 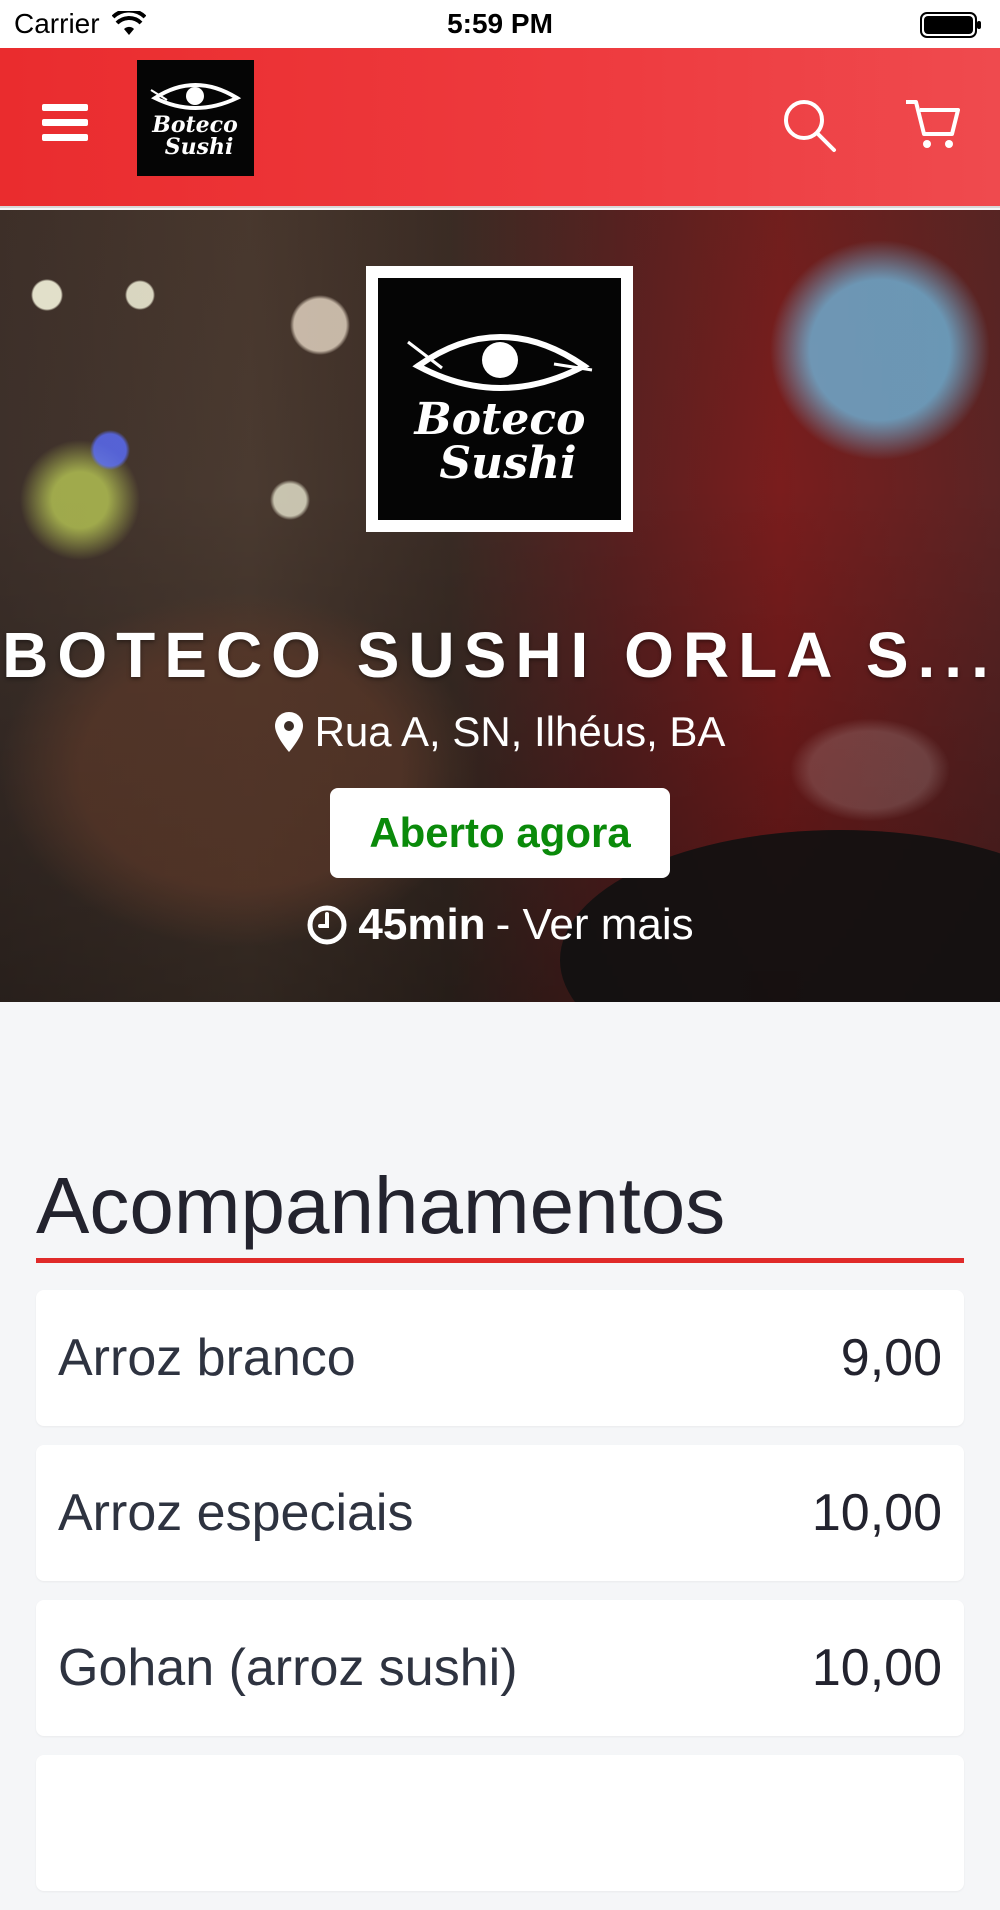 What do you see at coordinates (195, 118) in the screenshot?
I see `boteco-sushi-logo: Boteco Sushi` at bounding box center [195, 118].